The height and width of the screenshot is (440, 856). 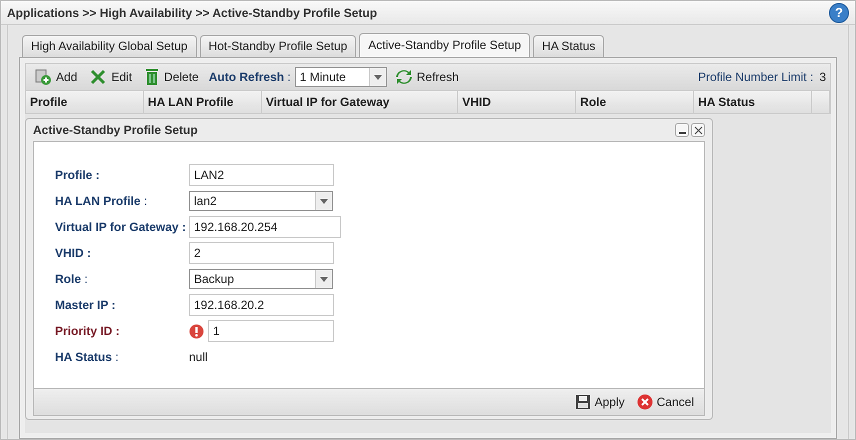 What do you see at coordinates (444, 45) in the screenshot?
I see `tab: Active-Standby Profile Setup` at bounding box center [444, 45].